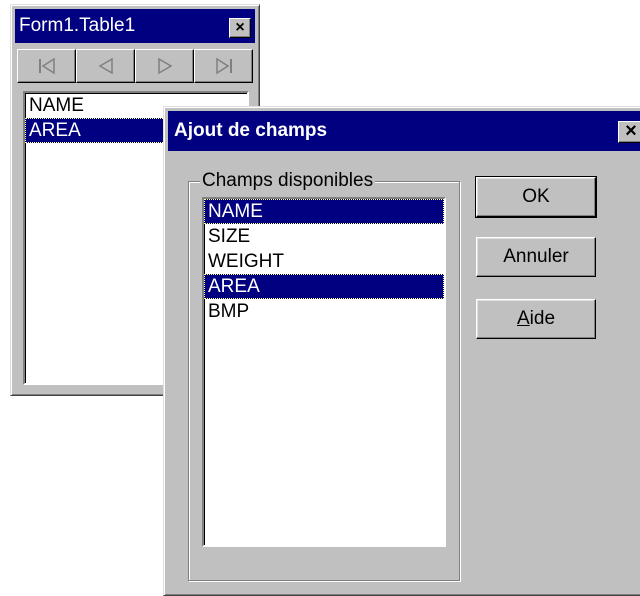 Image resolution: width=640 pixels, height=596 pixels. I want to click on dialog-title-bar: Ajout de champs, so click(404, 131).